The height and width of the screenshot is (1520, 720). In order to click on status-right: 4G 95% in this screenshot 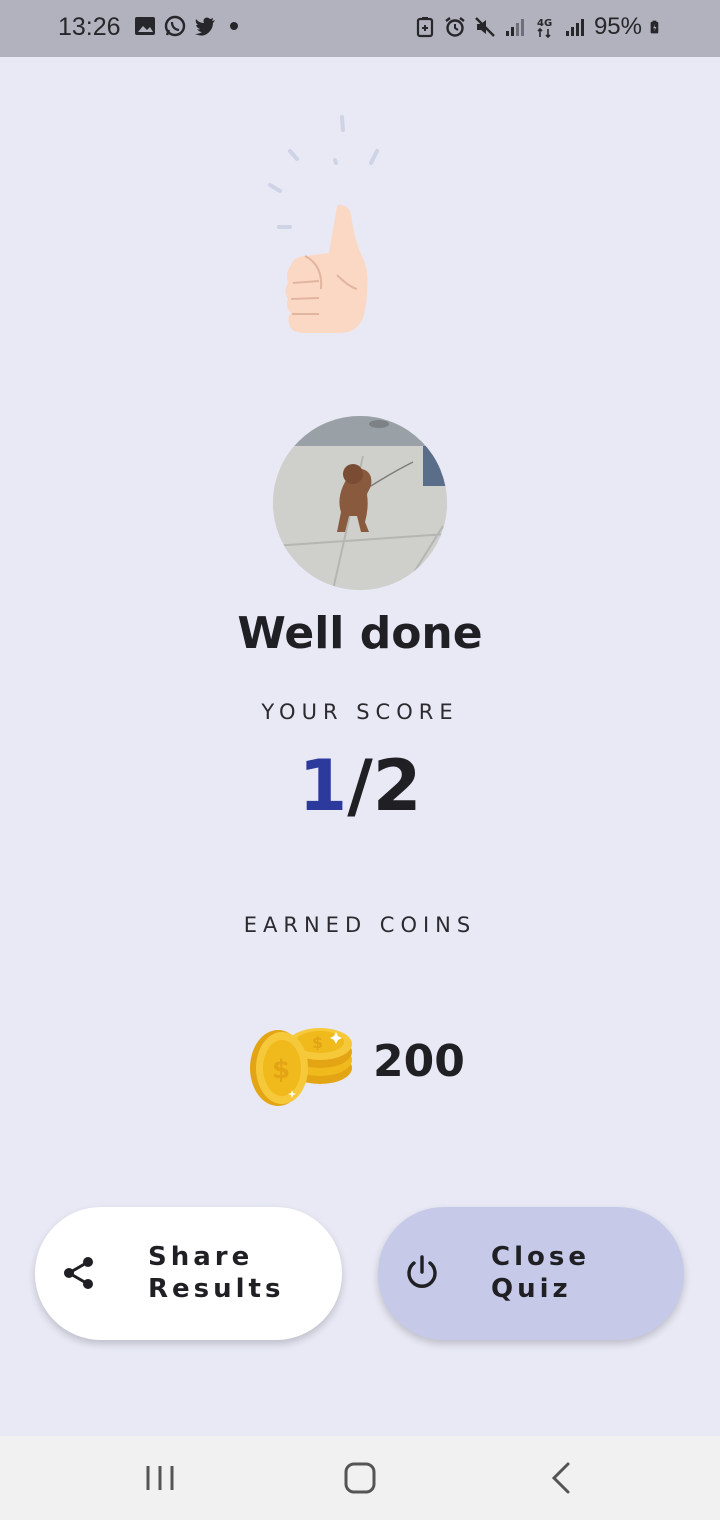, I will do `click(539, 27)`.